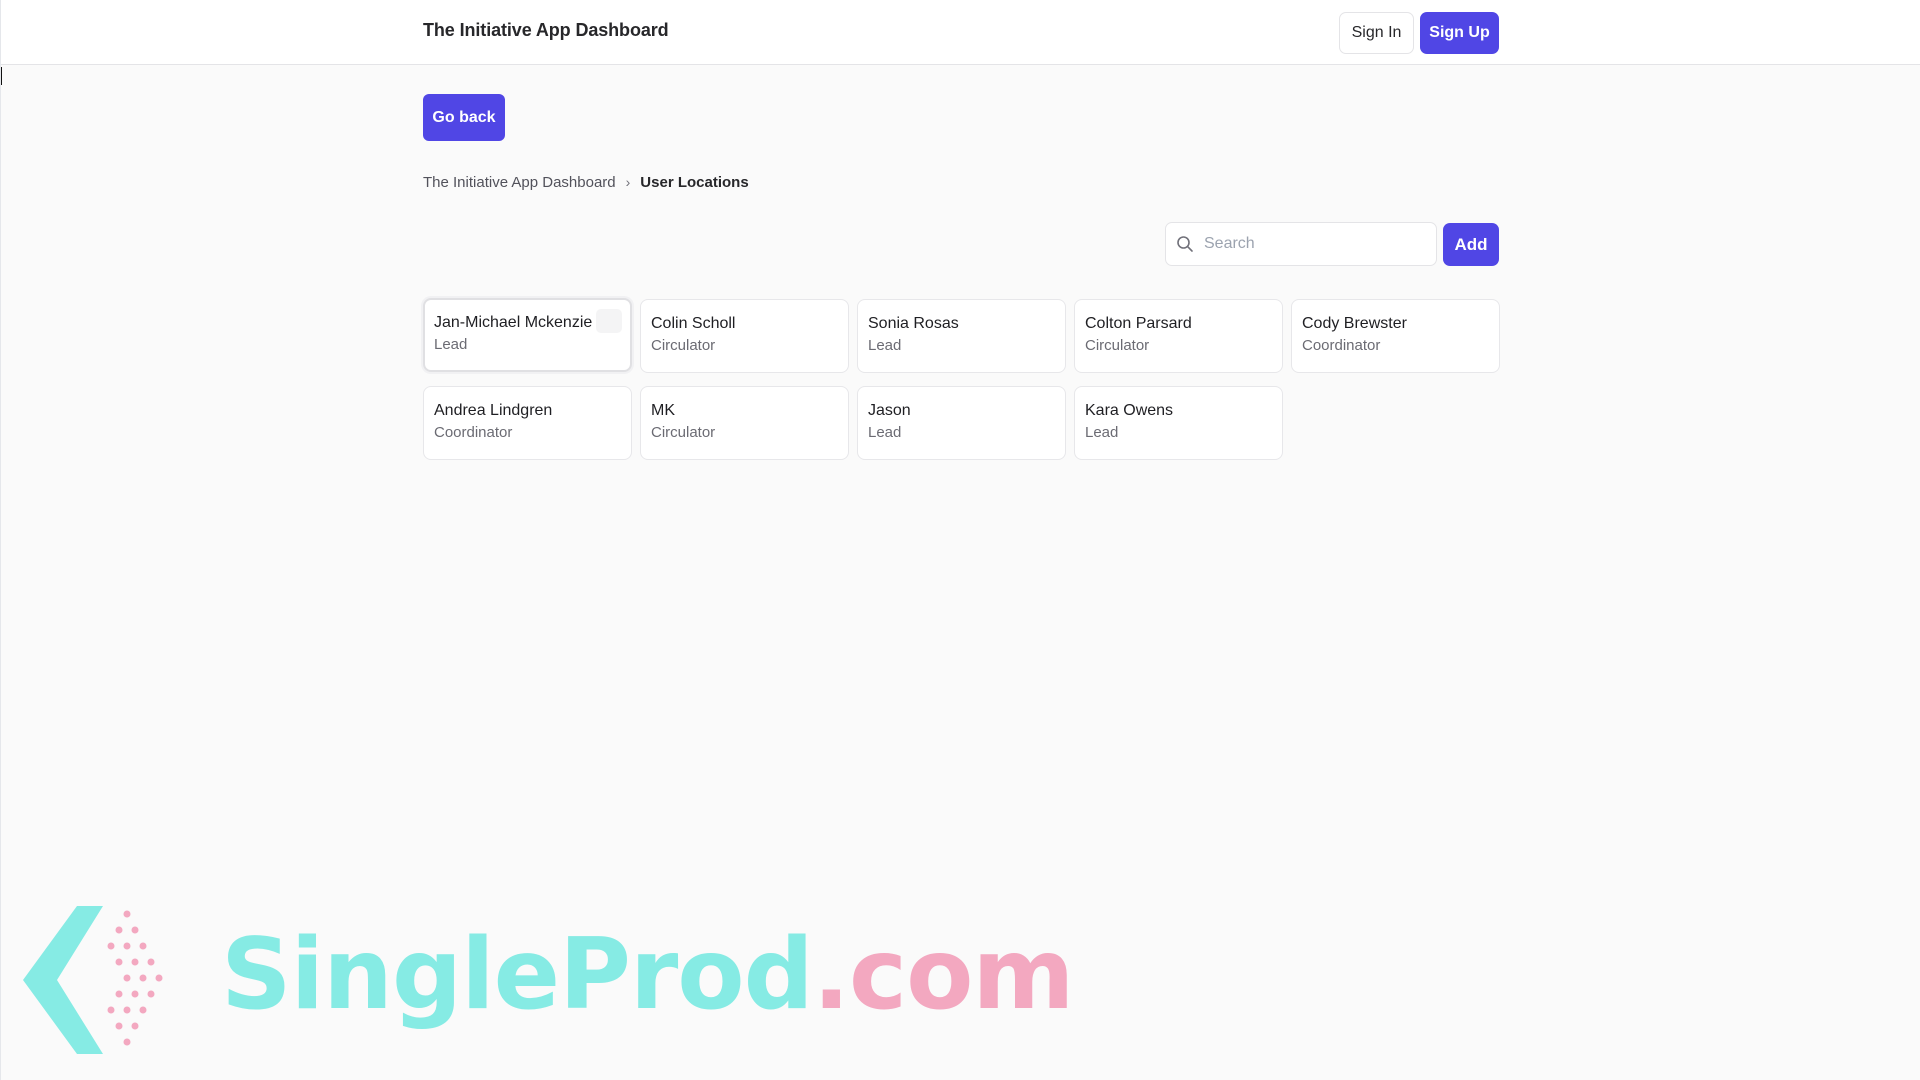 This screenshot has width=1920, height=1080. I want to click on watermark: SingleProd.com, so click(549, 982).